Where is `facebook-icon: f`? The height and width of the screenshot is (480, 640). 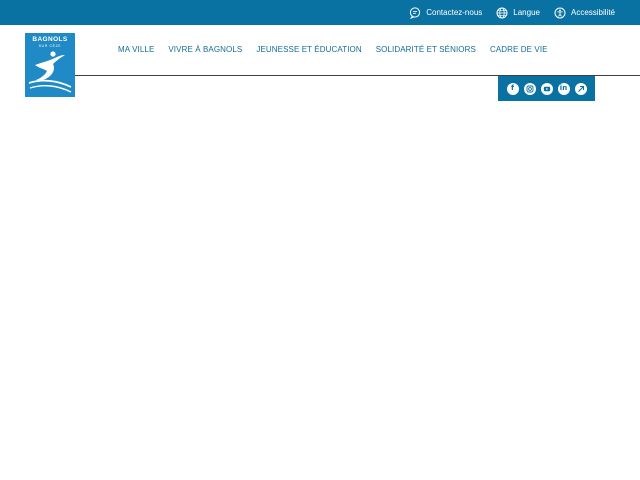 facebook-icon: f is located at coordinates (512, 88).